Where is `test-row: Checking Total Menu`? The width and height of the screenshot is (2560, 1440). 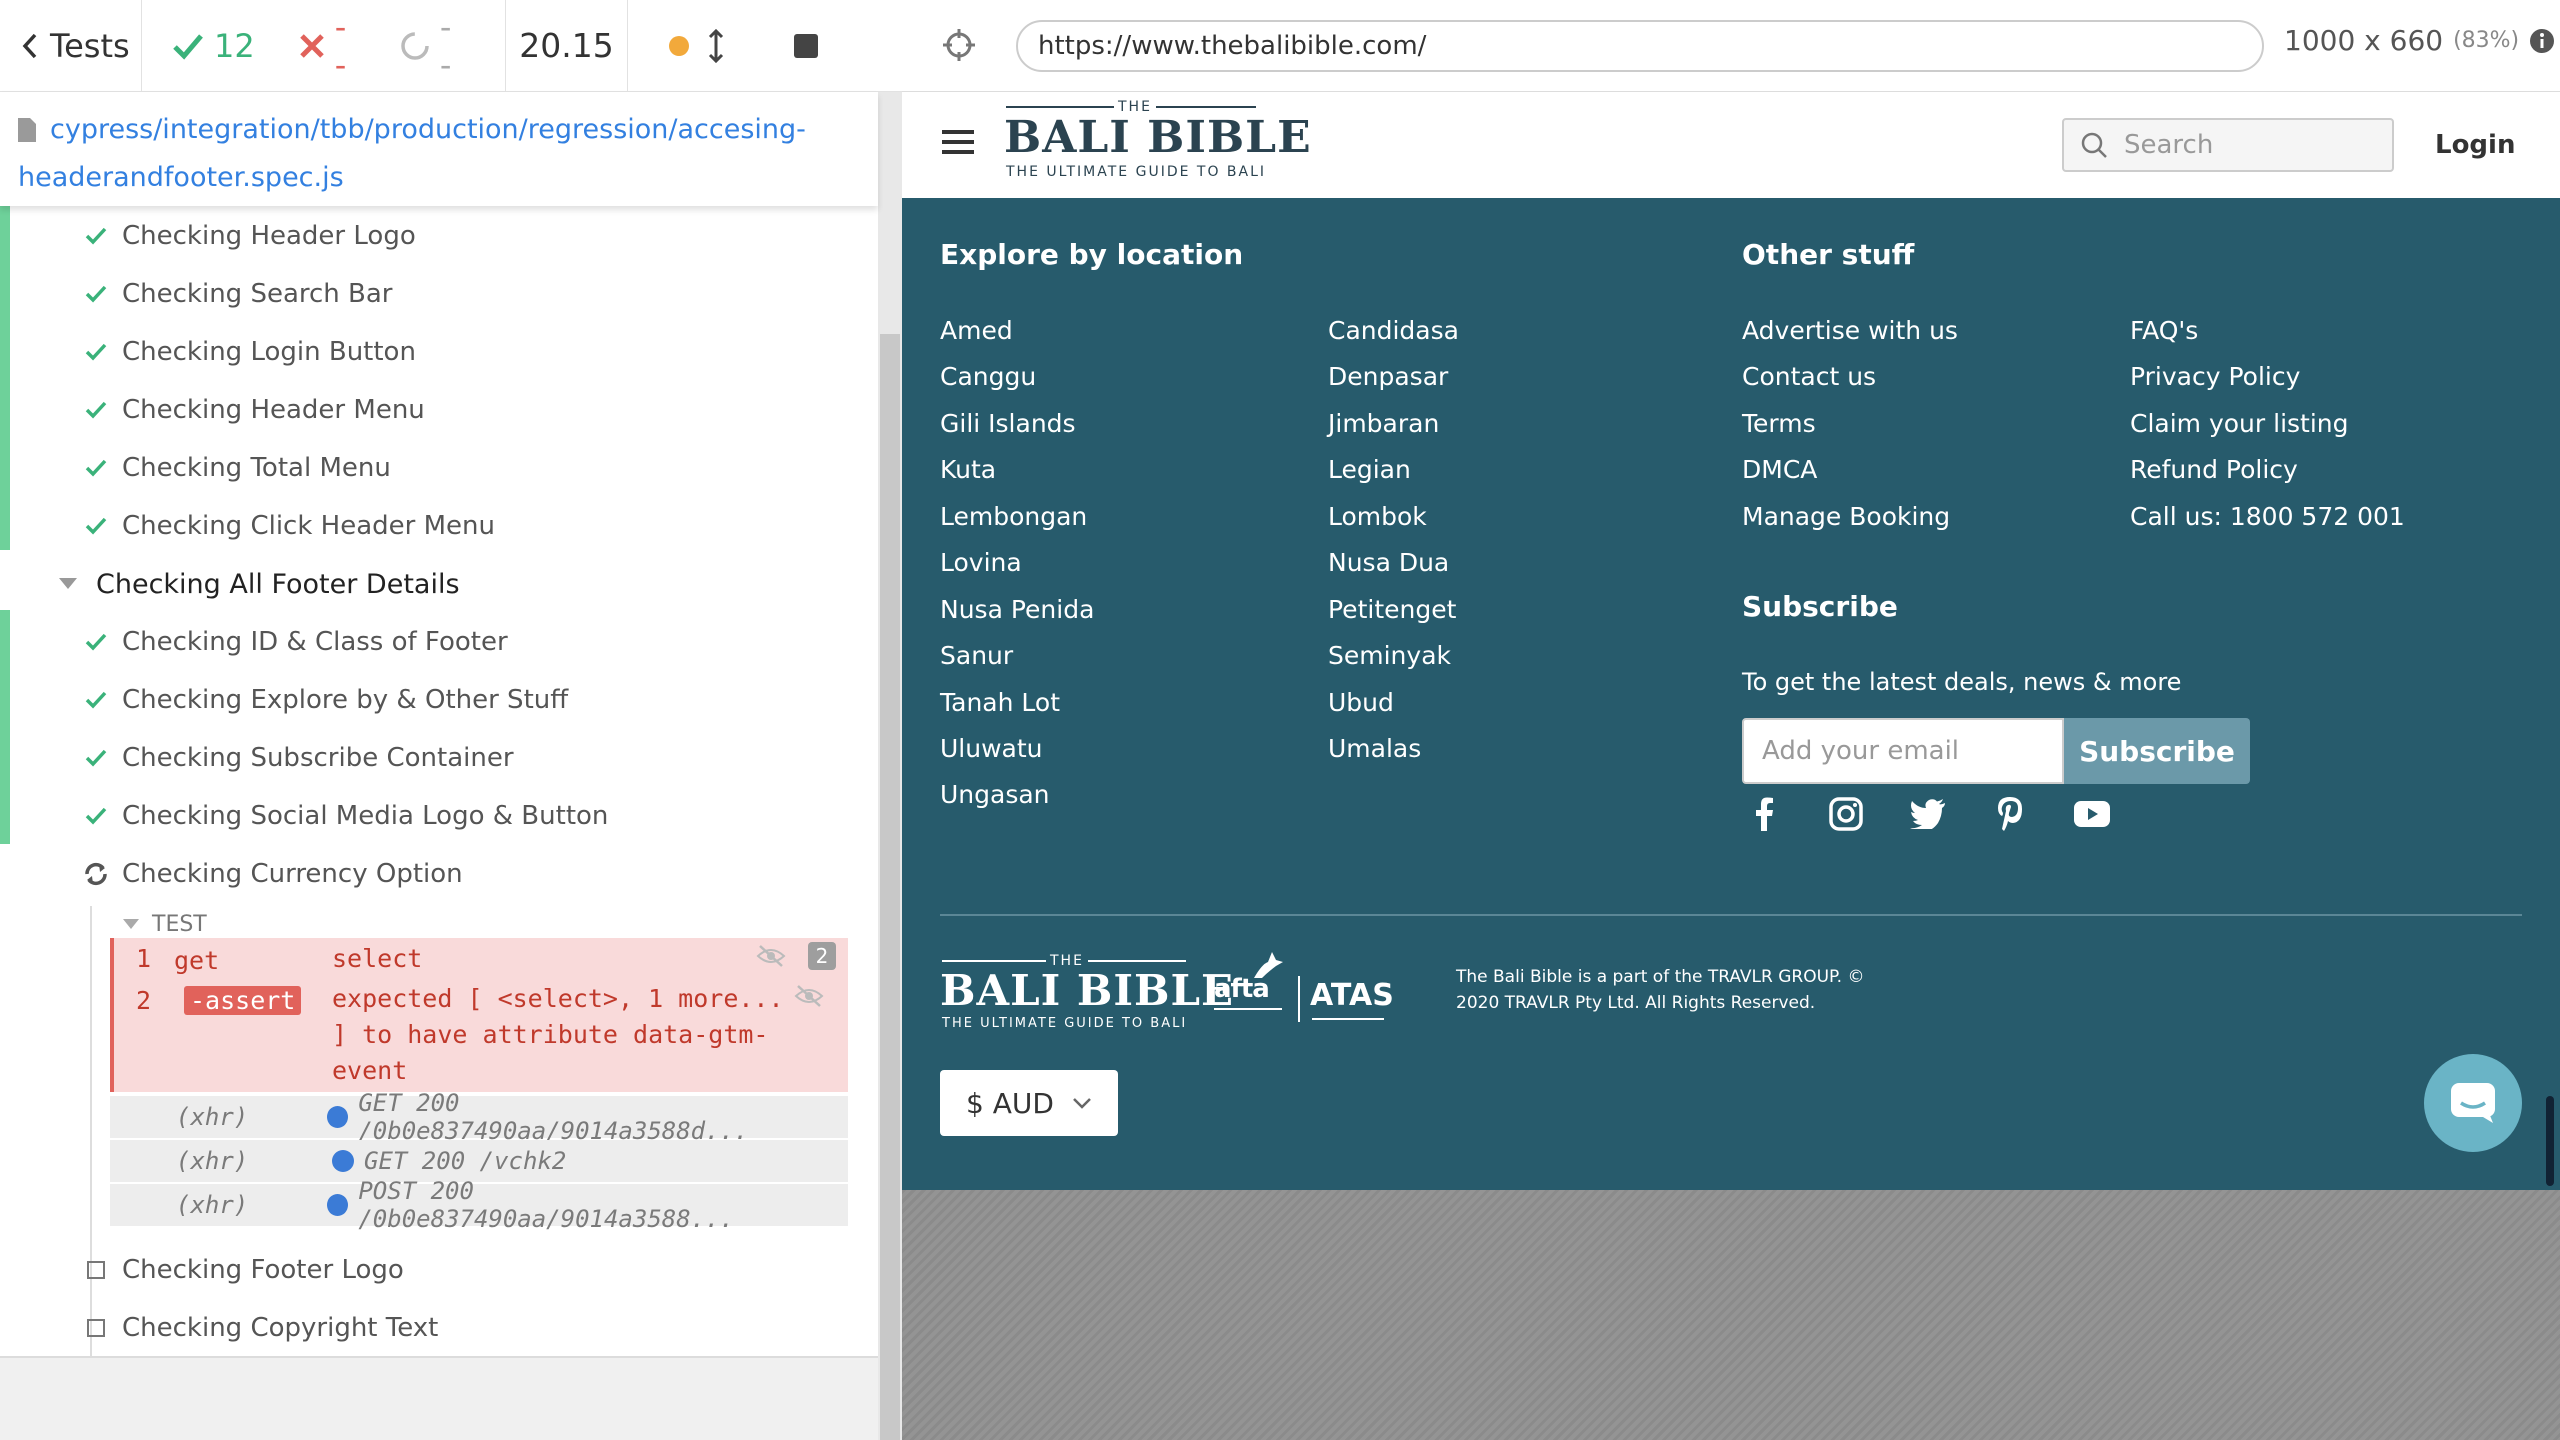 test-row: Checking Total Menu is located at coordinates (235, 468).